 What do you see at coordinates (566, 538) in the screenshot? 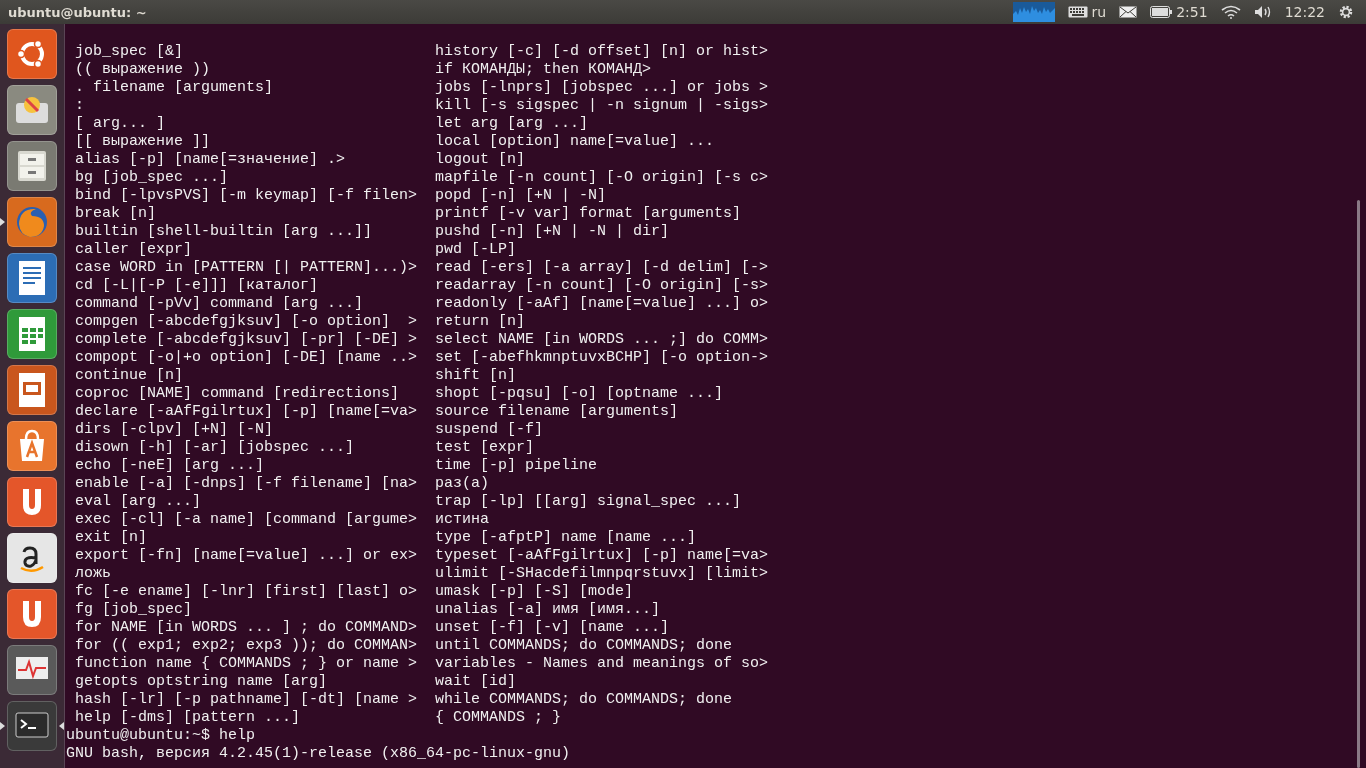
I see `help-entry: type [-afptP] name [name ...]` at bounding box center [566, 538].